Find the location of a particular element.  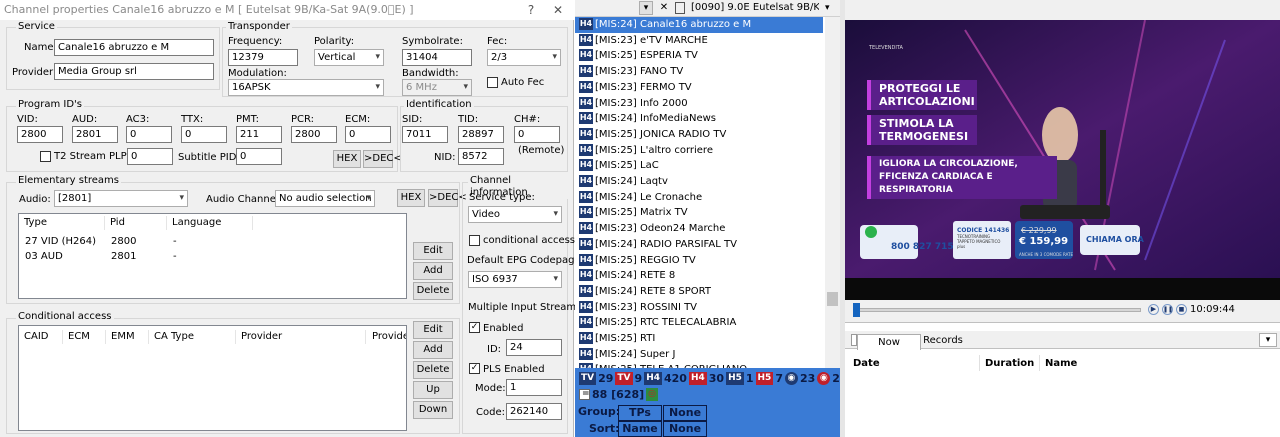

pmt-input: 211 is located at coordinates (259, 134).